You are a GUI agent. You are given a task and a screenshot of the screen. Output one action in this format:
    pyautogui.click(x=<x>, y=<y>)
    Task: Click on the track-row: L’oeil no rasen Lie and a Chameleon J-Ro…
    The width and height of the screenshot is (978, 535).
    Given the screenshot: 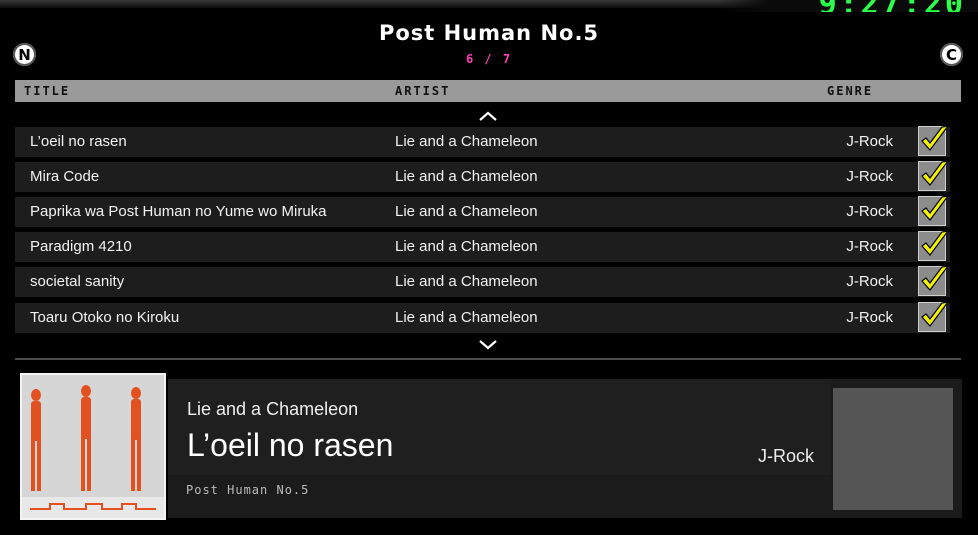 What is the action you would take?
    pyautogui.click(x=482, y=141)
    